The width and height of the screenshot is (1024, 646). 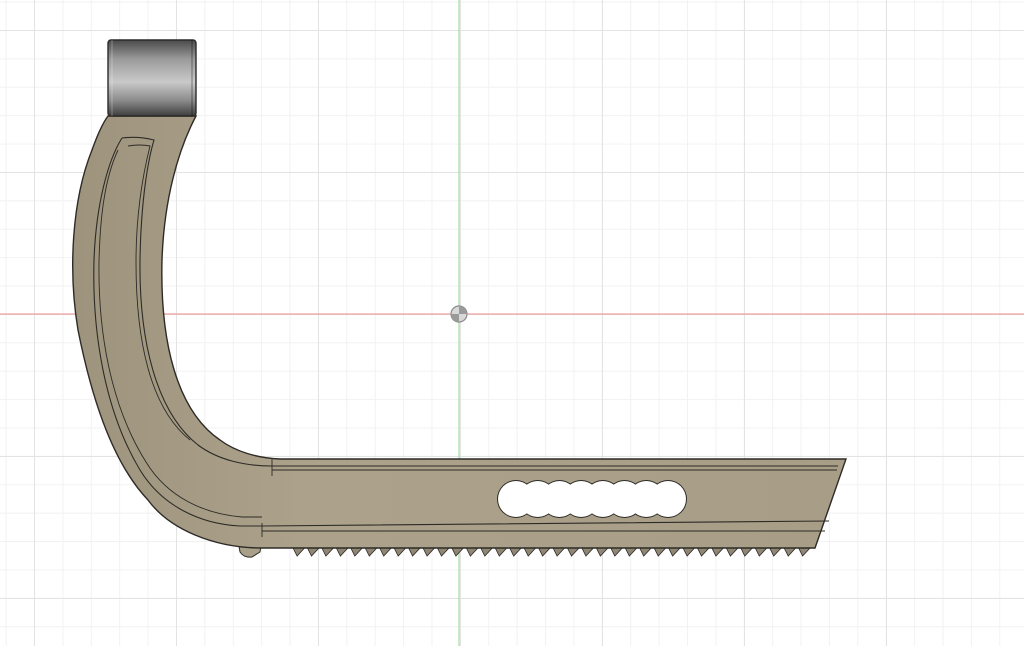 What do you see at coordinates (459, 314) in the screenshot?
I see `origin-icon` at bounding box center [459, 314].